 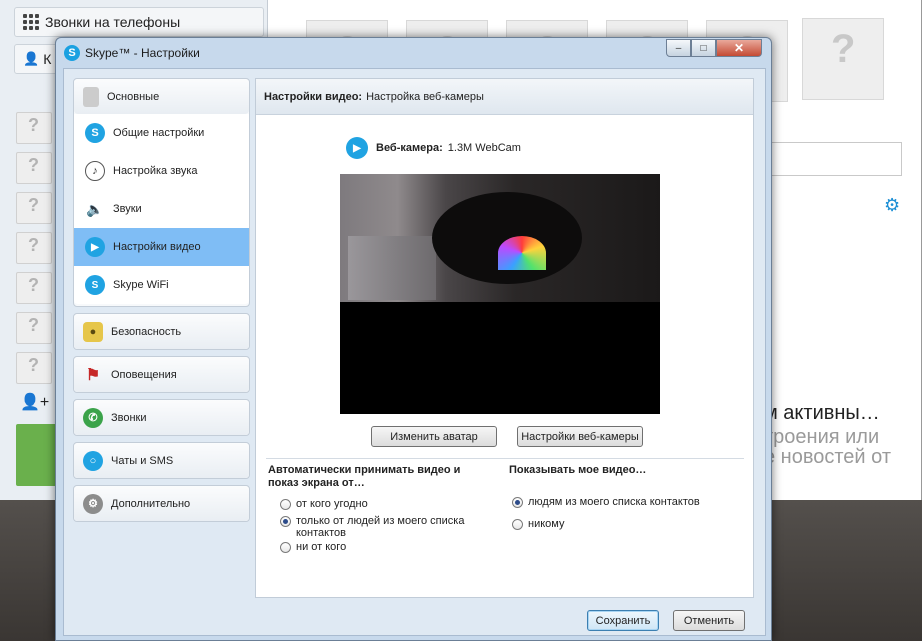 I want to click on sidebar-item-security: ● Безопасность, so click(x=161, y=331).